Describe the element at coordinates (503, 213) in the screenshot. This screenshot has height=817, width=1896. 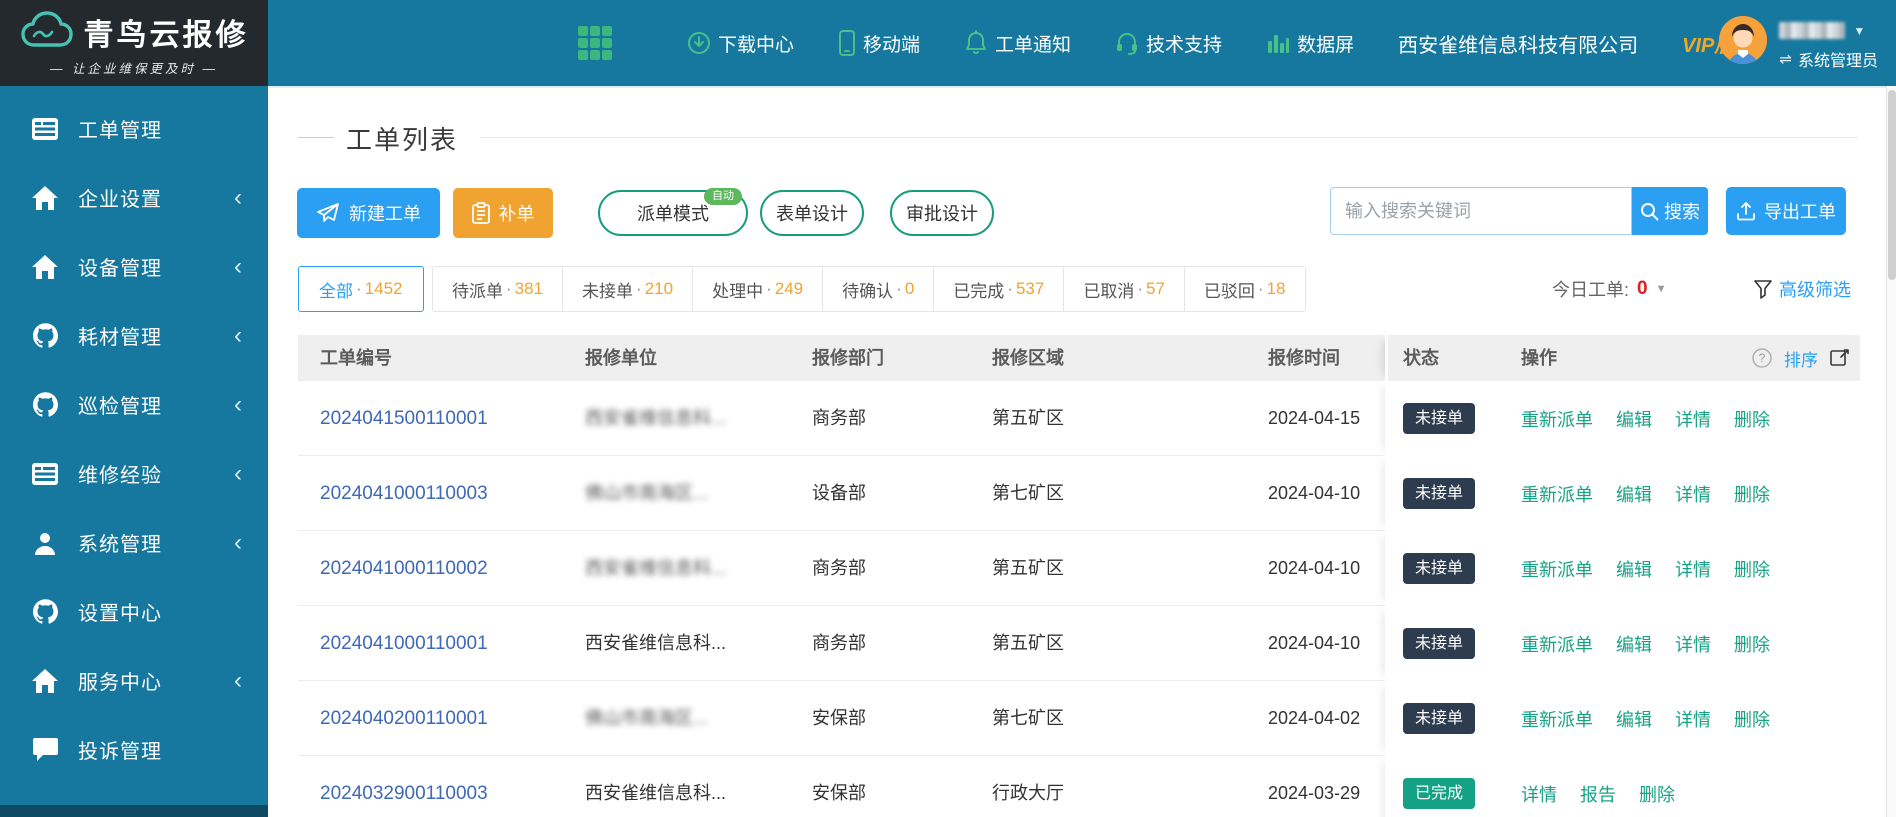
I see `supplement-order-button: 补单` at that location.